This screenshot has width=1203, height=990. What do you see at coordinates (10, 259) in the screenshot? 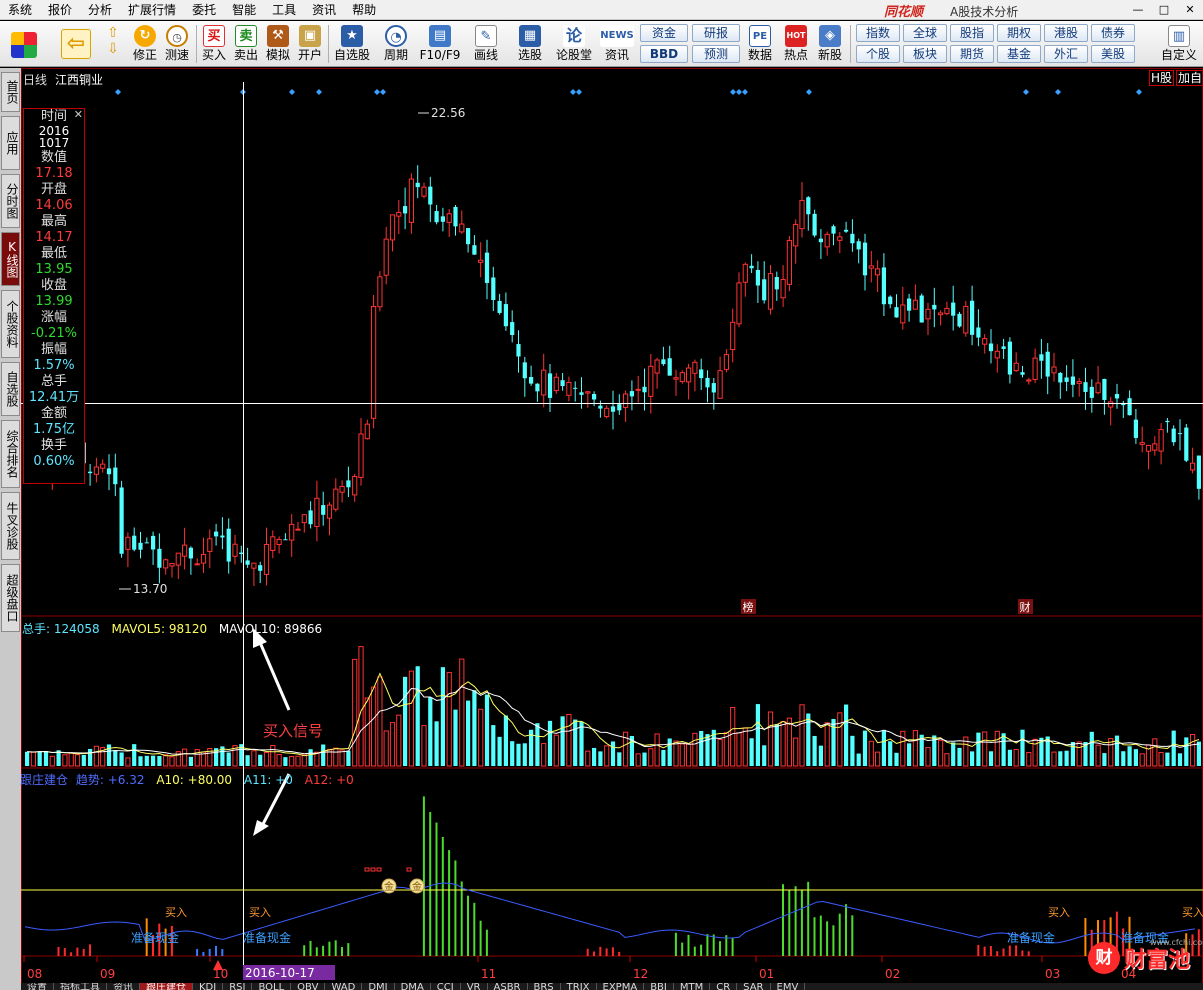
I see `tab-kline: K线图` at bounding box center [10, 259].